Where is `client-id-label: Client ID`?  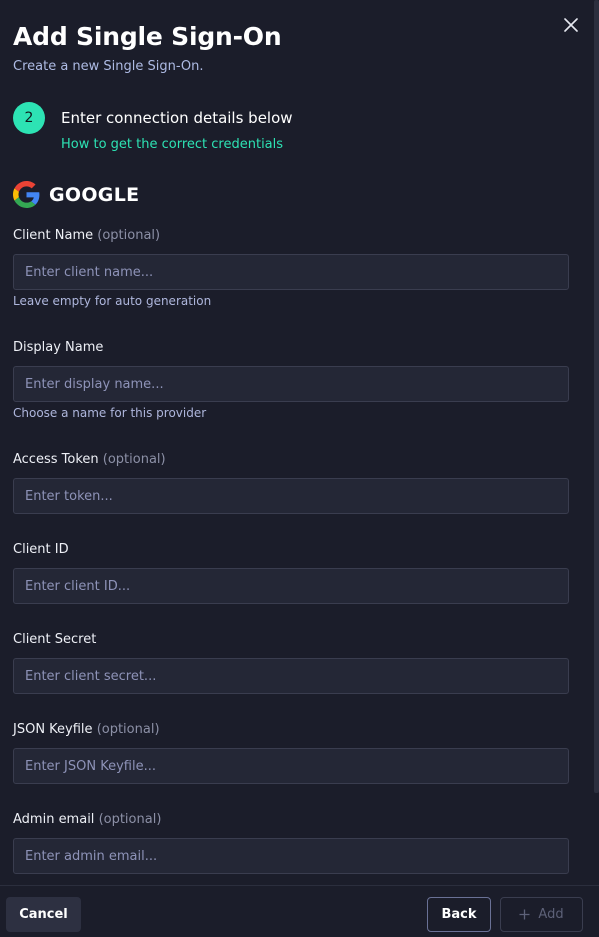 client-id-label: Client ID is located at coordinates (41, 549).